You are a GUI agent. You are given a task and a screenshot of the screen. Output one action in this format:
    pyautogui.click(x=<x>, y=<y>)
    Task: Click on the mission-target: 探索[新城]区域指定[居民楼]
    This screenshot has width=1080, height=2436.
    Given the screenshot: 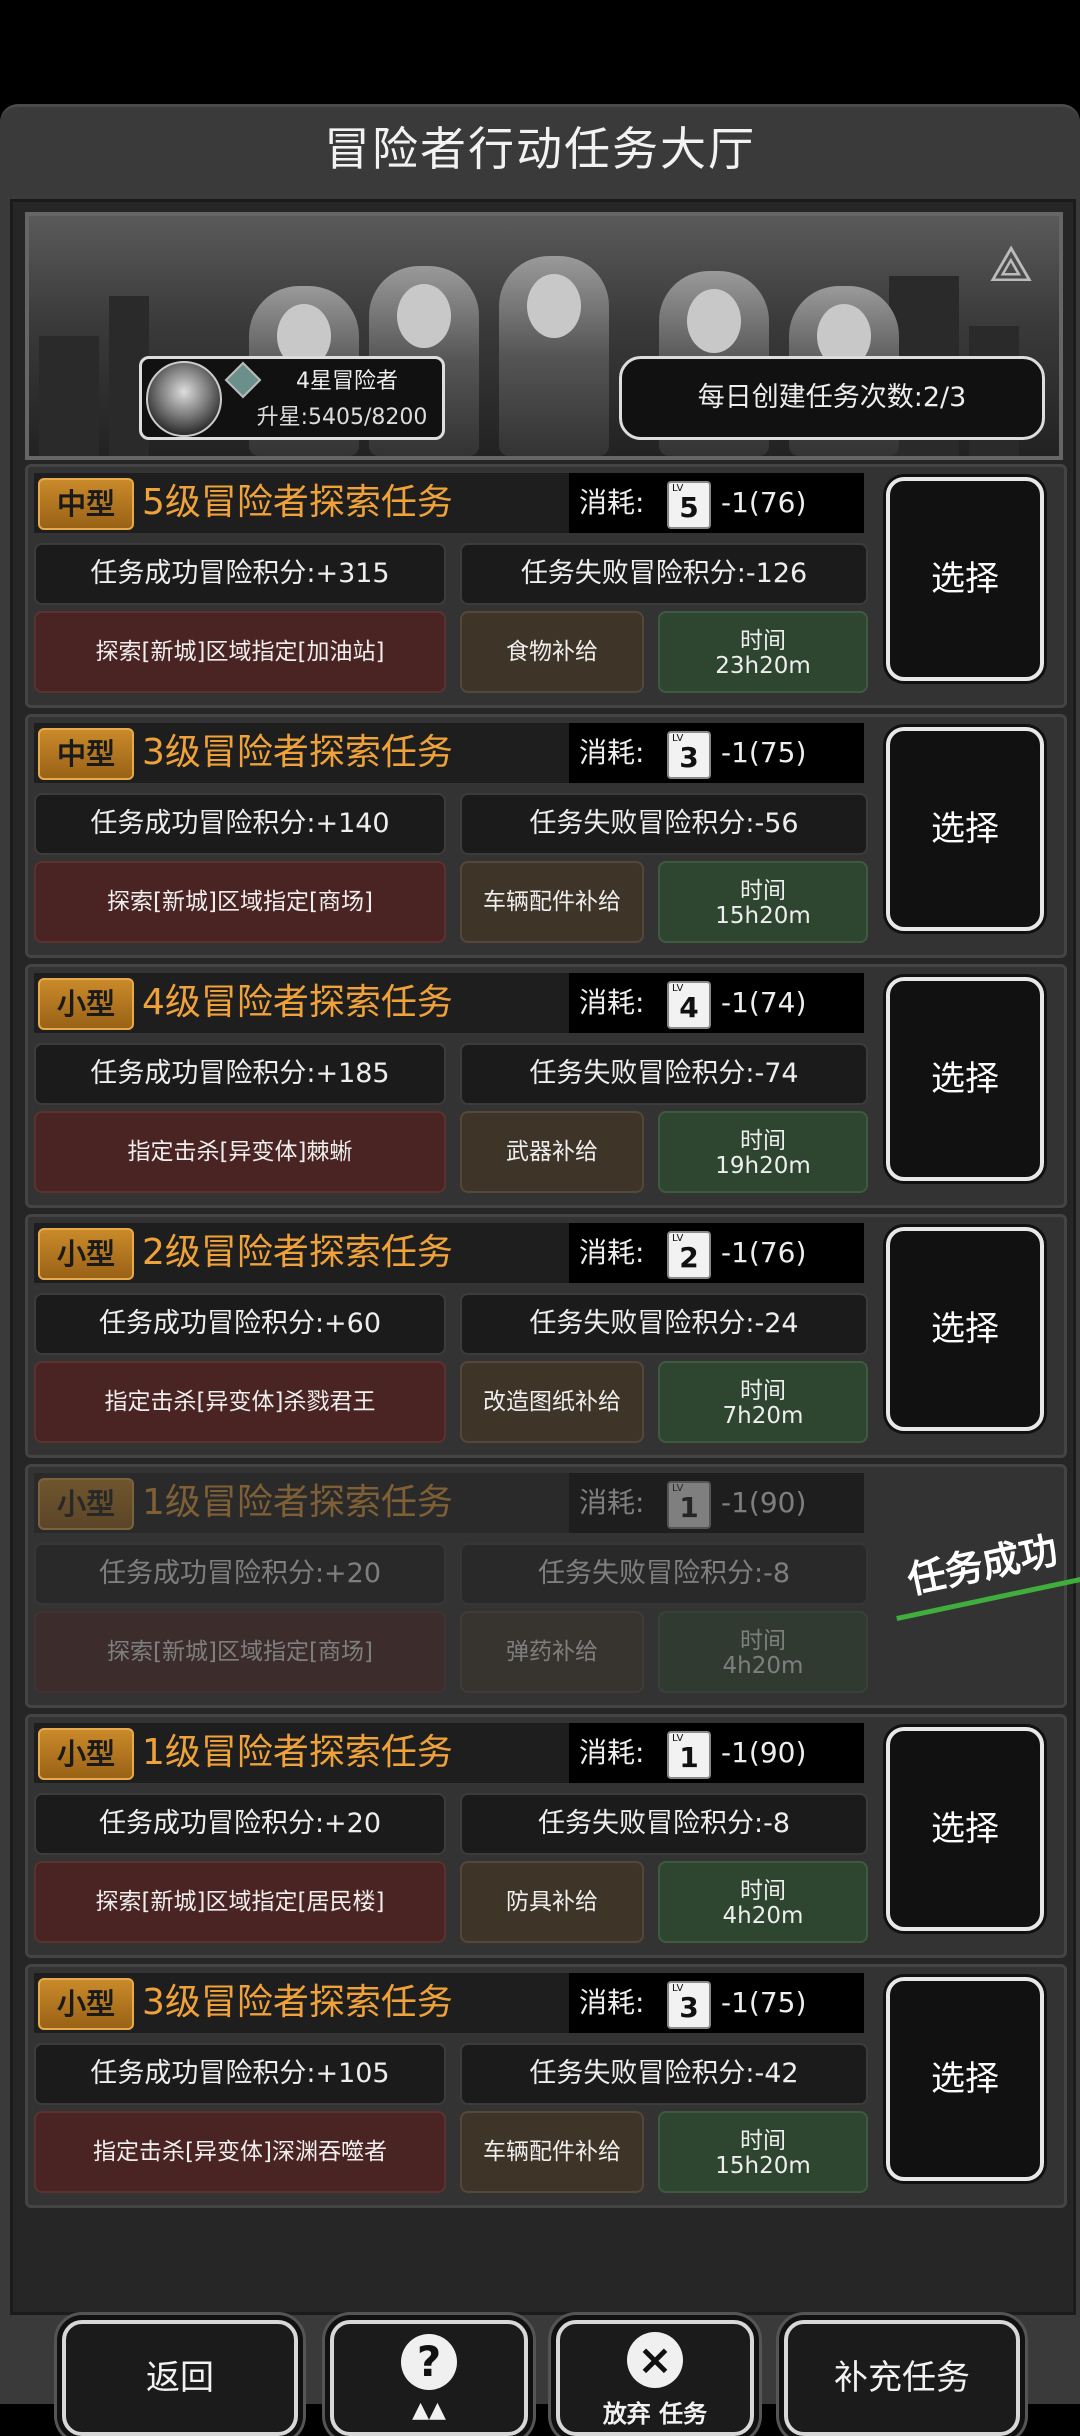 What is the action you would take?
    pyautogui.click(x=240, y=1902)
    